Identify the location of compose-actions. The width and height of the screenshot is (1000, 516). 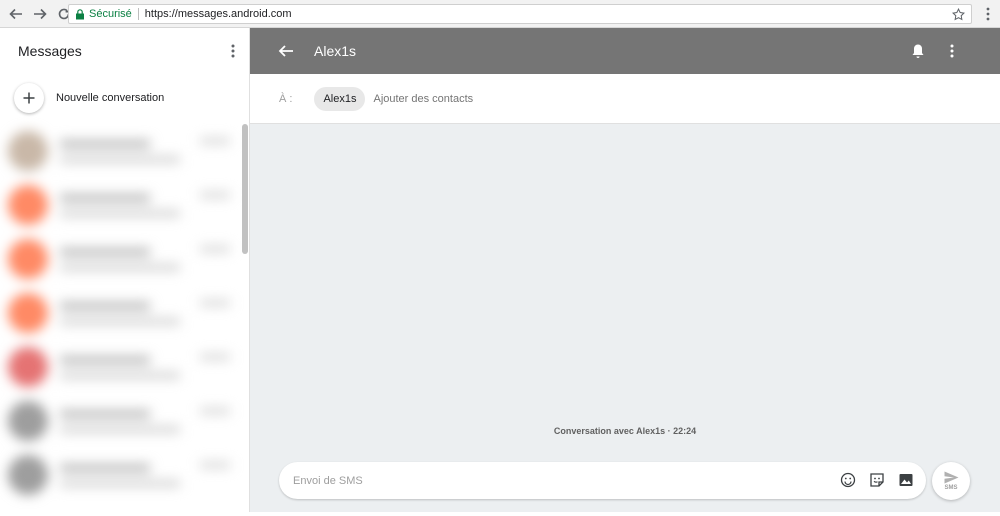
(870, 480).